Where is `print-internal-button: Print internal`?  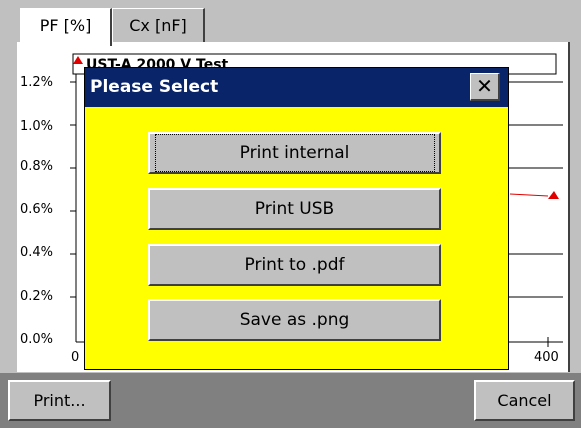 print-internal-button: Print internal is located at coordinates (294, 153).